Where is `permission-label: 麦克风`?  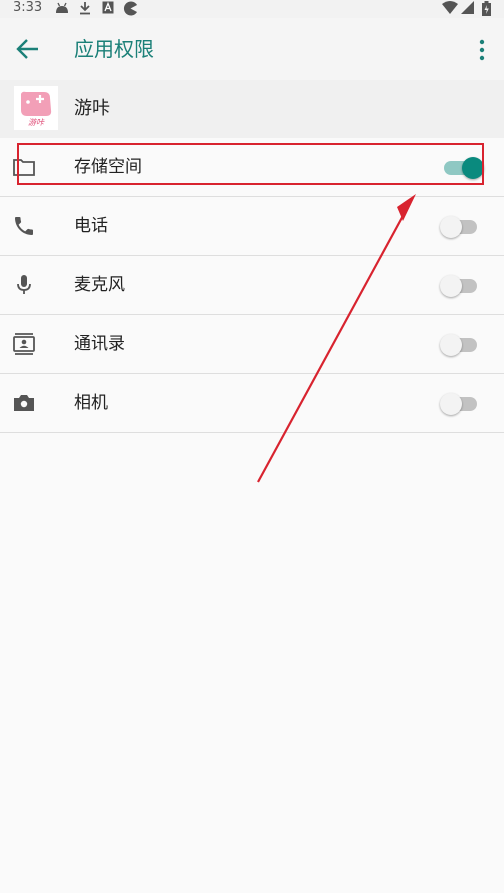 permission-label: 麦克风 is located at coordinates (99, 285).